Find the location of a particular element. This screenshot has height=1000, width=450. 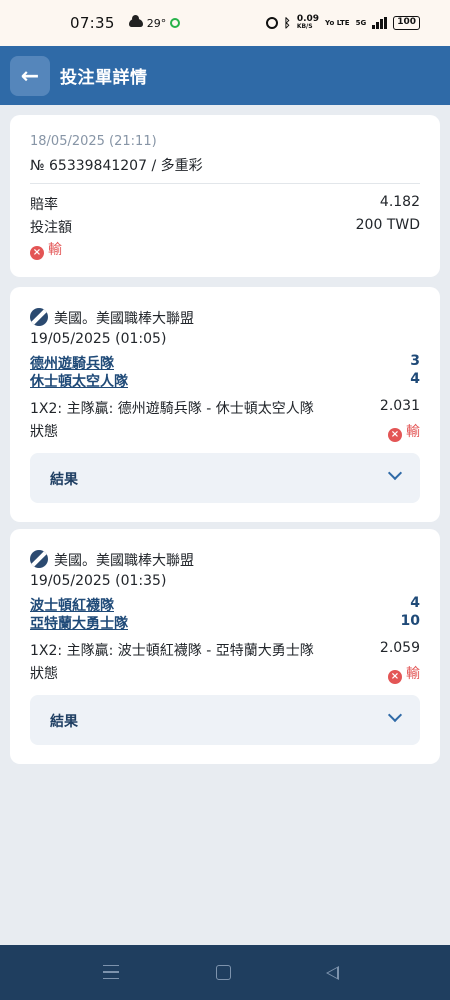

home-team-link: 波士頓紅襪隊 is located at coordinates (72, 605).